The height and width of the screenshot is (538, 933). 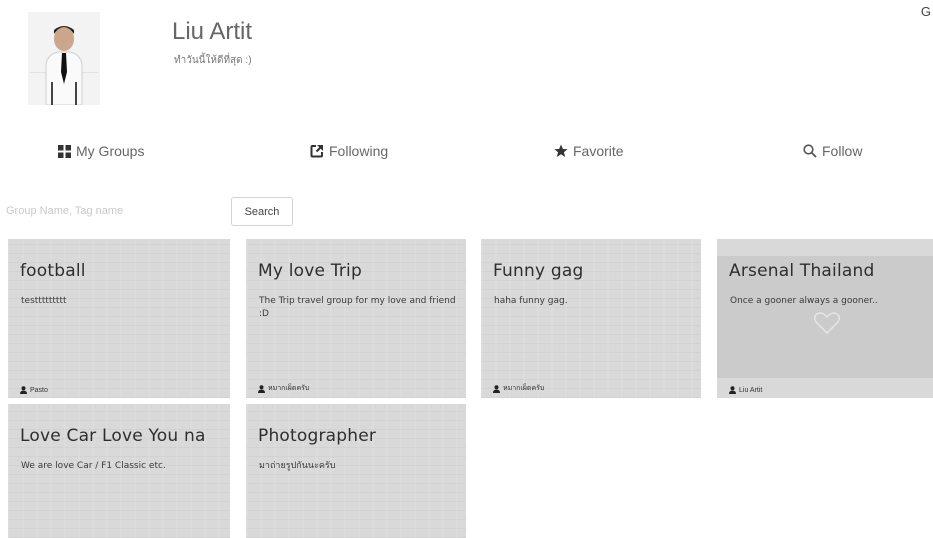 I want to click on profile-avatar, so click(x=64, y=58).